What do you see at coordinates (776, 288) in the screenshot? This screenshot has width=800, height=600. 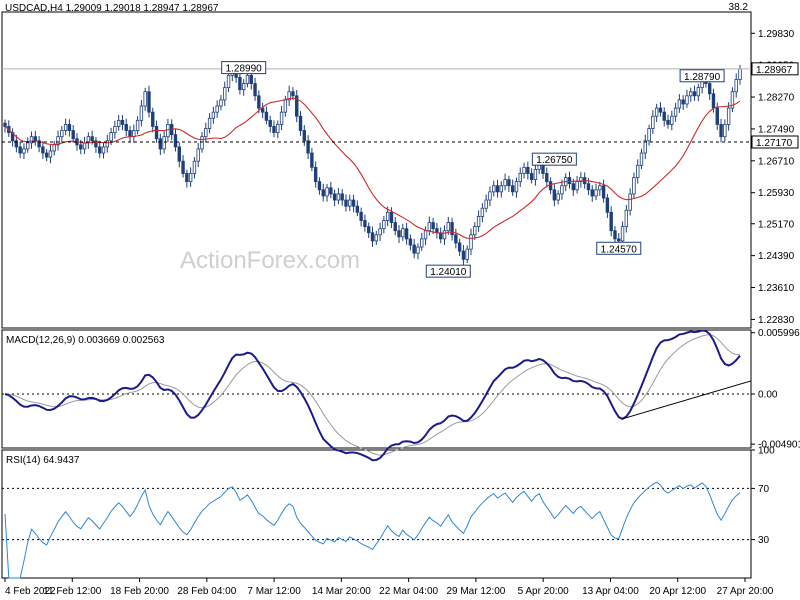 I see `price-tick-label: 1.23610` at bounding box center [776, 288].